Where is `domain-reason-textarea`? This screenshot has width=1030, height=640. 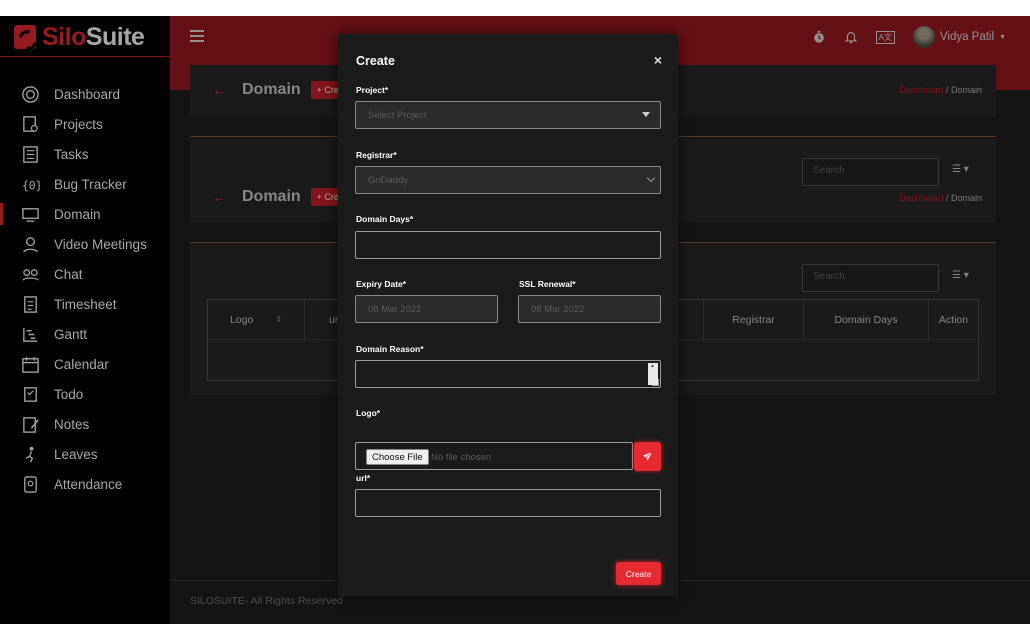
domain-reason-textarea is located at coordinates (508, 374).